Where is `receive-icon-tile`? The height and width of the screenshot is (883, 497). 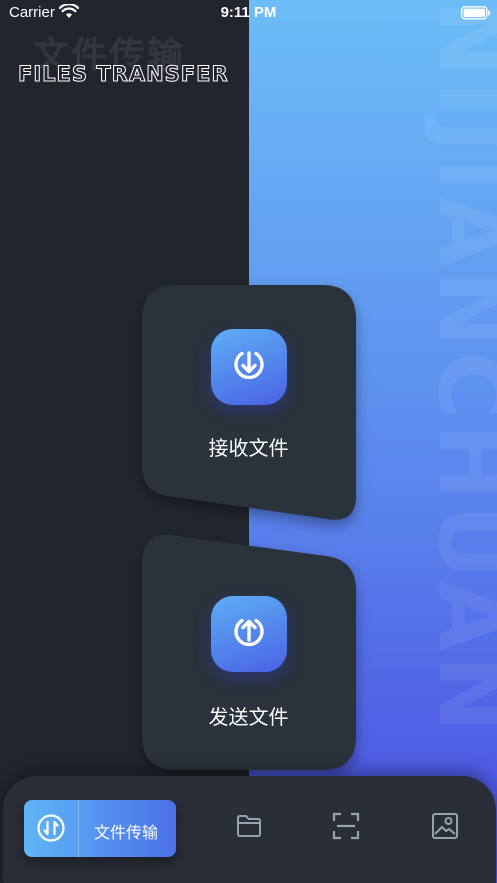
receive-icon-tile is located at coordinates (249, 367).